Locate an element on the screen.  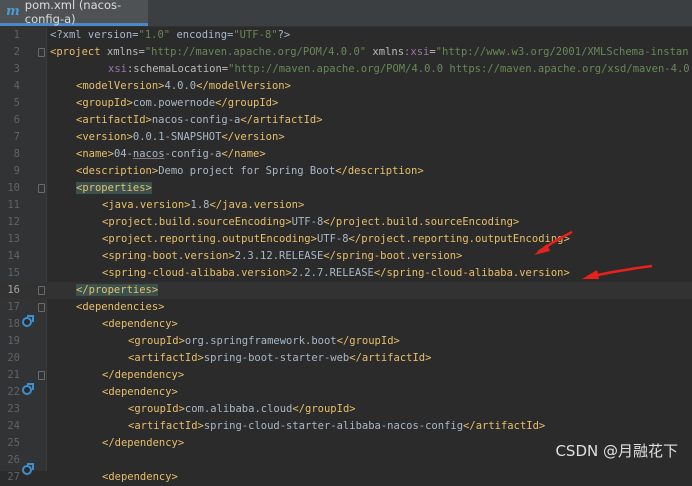
line-number: 27 is located at coordinates (13, 477).